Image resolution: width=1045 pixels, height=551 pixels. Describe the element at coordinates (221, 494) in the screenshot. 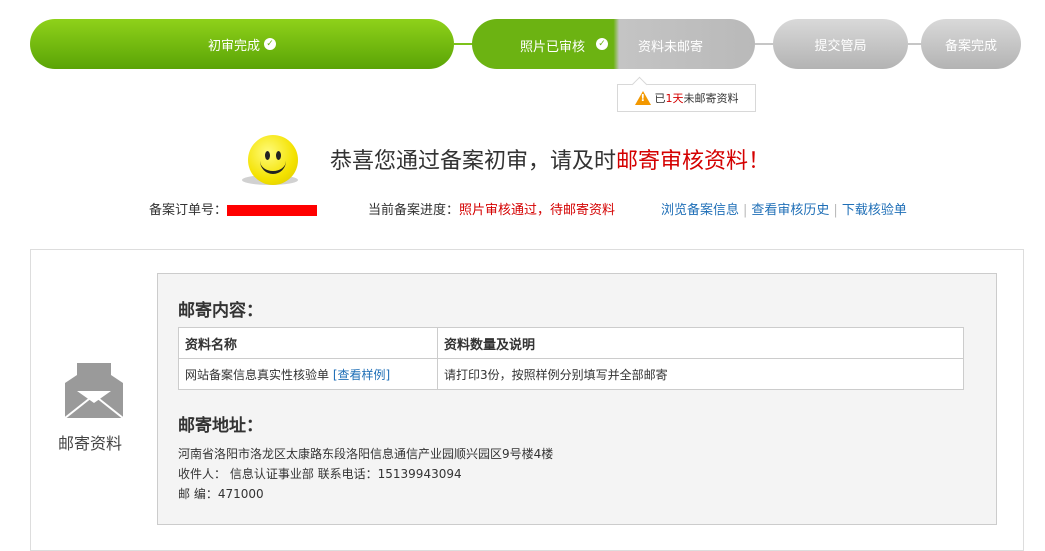

I see `postcode-text: 邮 编：471000` at that location.